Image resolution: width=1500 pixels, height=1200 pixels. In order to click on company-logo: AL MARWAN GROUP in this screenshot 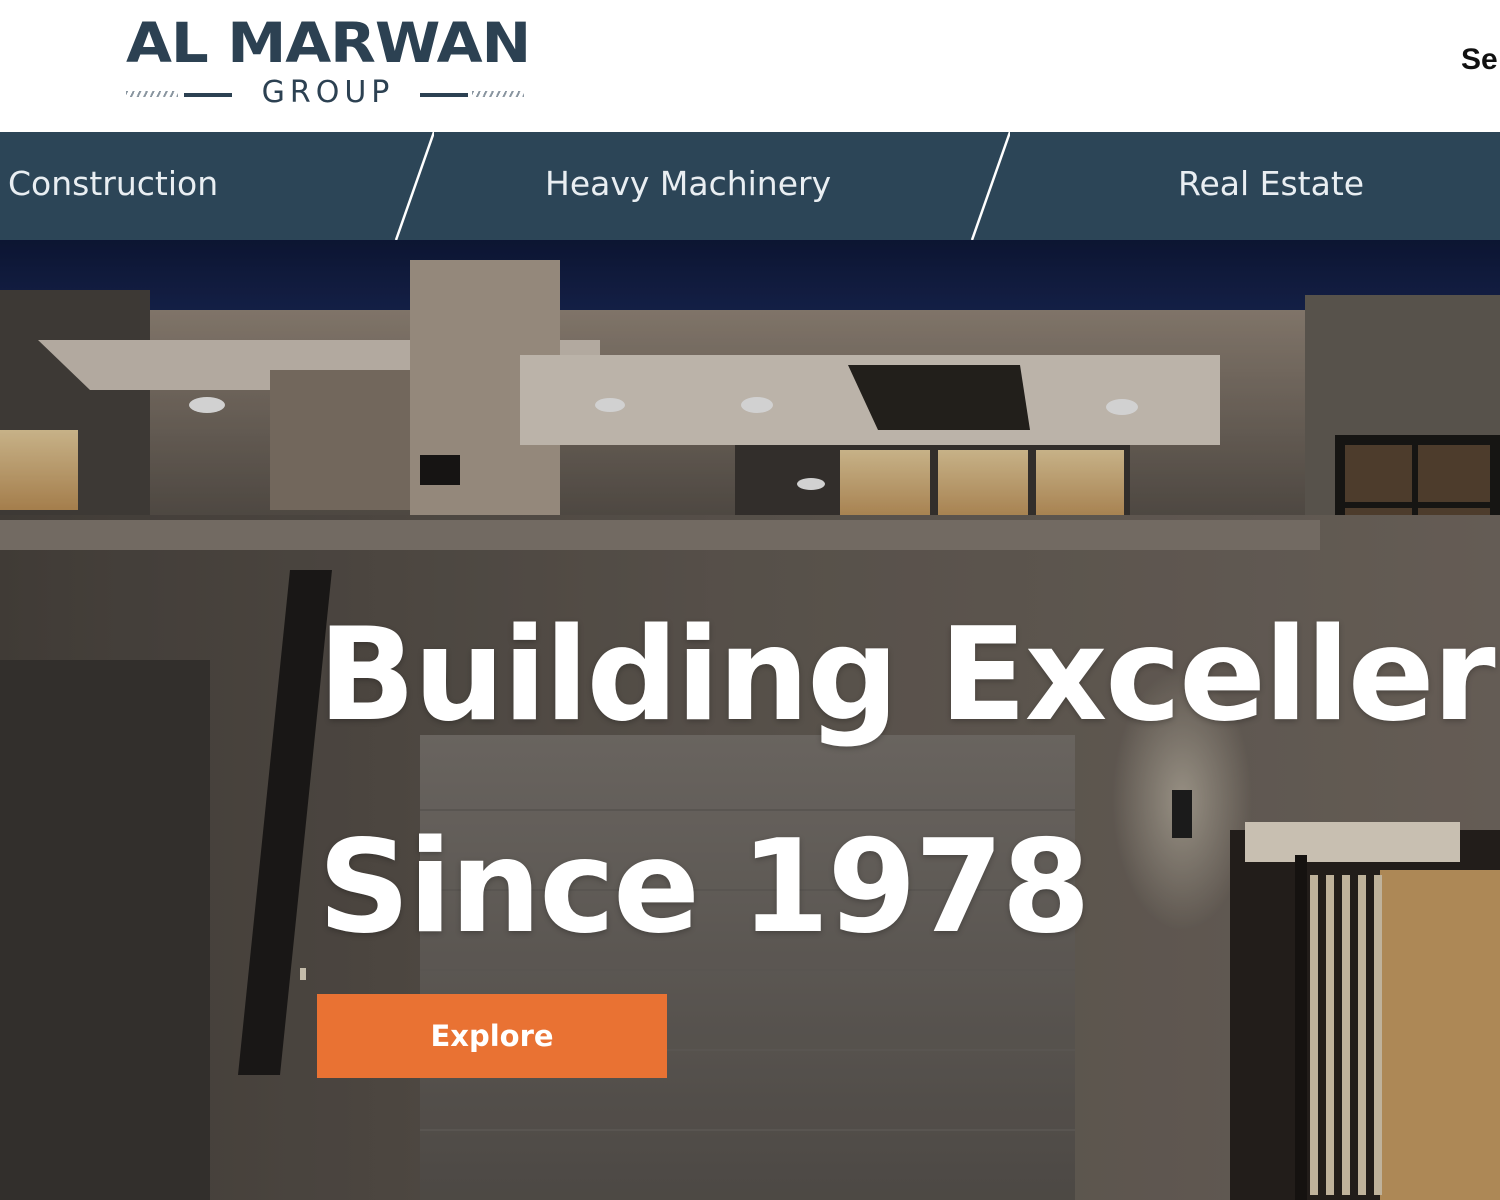, I will do `click(328, 64)`.